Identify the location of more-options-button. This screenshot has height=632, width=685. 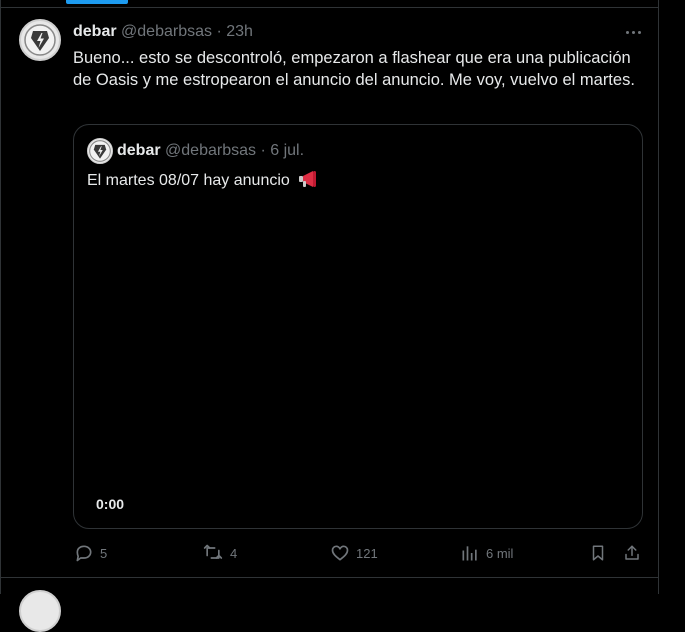
(633, 32).